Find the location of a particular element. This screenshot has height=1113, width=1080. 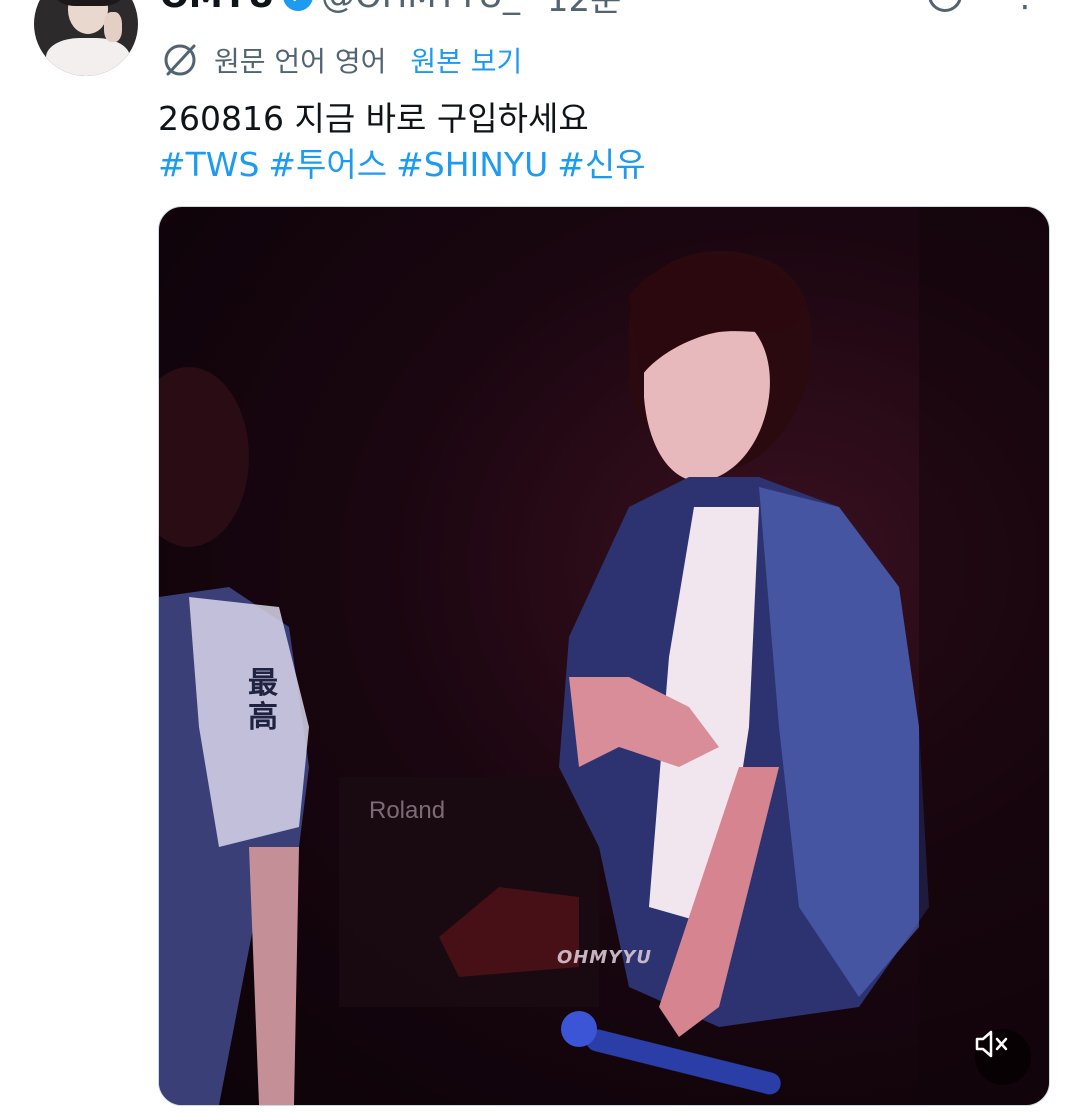

translation-row: 원문 언어 영어 원본 보기 is located at coordinates (341, 60).